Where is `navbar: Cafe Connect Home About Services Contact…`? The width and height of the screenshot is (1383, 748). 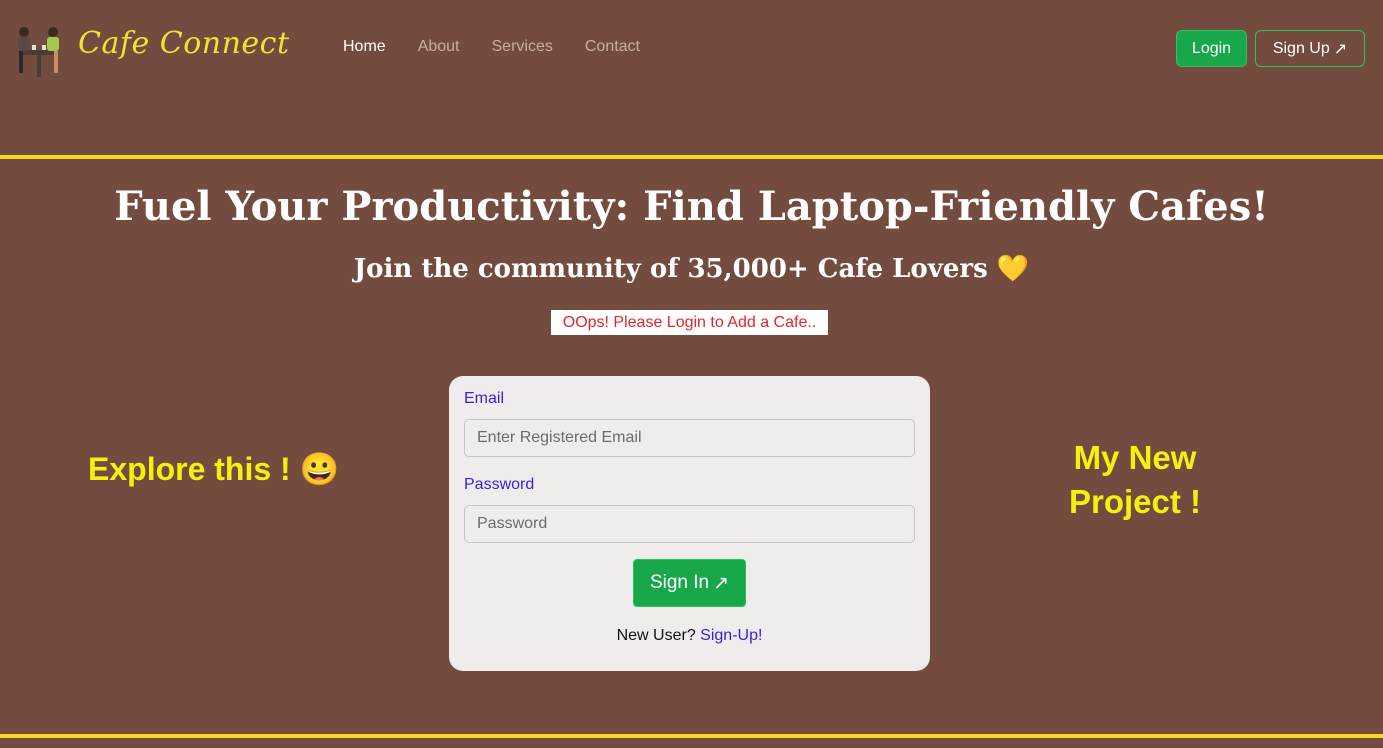
navbar: Cafe Connect Home About Services Contact… is located at coordinates (691, 47).